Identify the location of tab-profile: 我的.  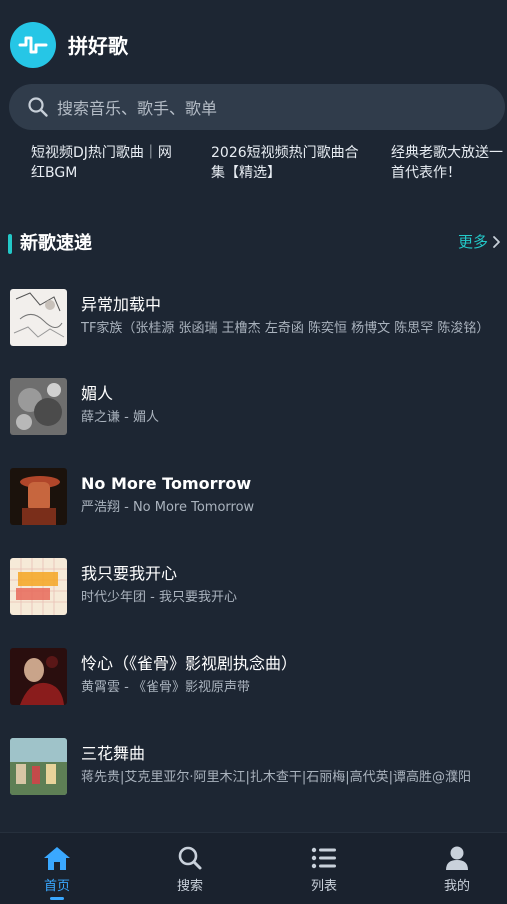
(457, 874).